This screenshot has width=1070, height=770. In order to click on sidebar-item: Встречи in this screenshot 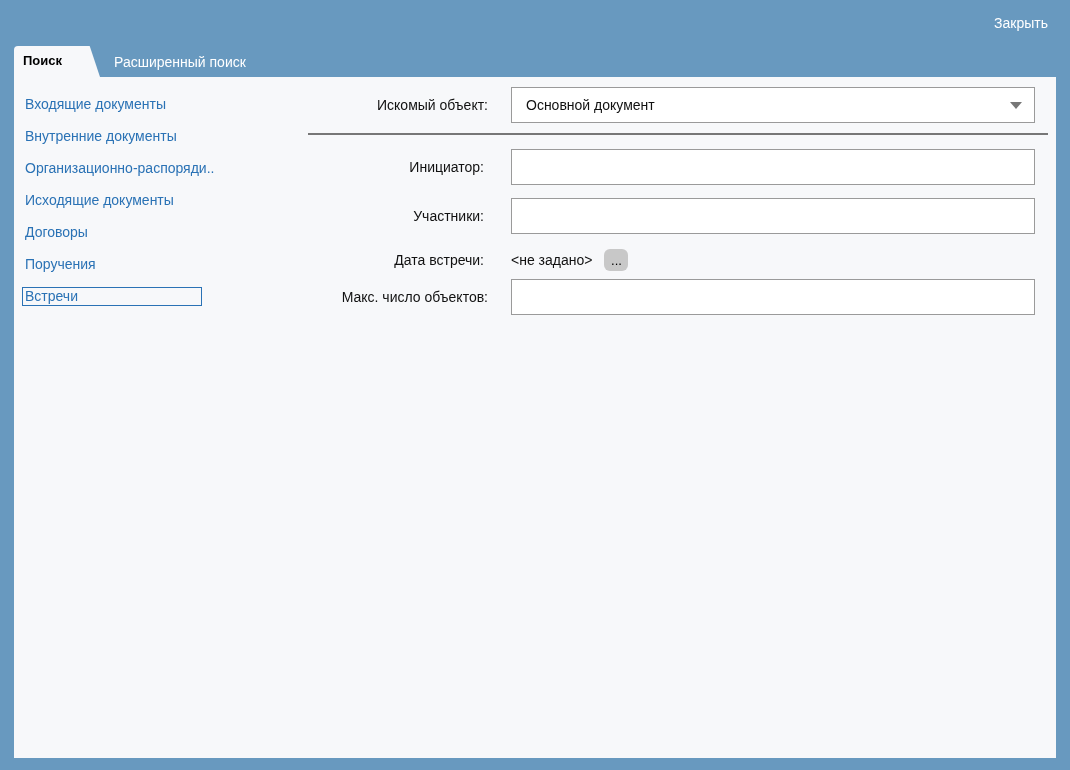, I will do `click(112, 296)`.